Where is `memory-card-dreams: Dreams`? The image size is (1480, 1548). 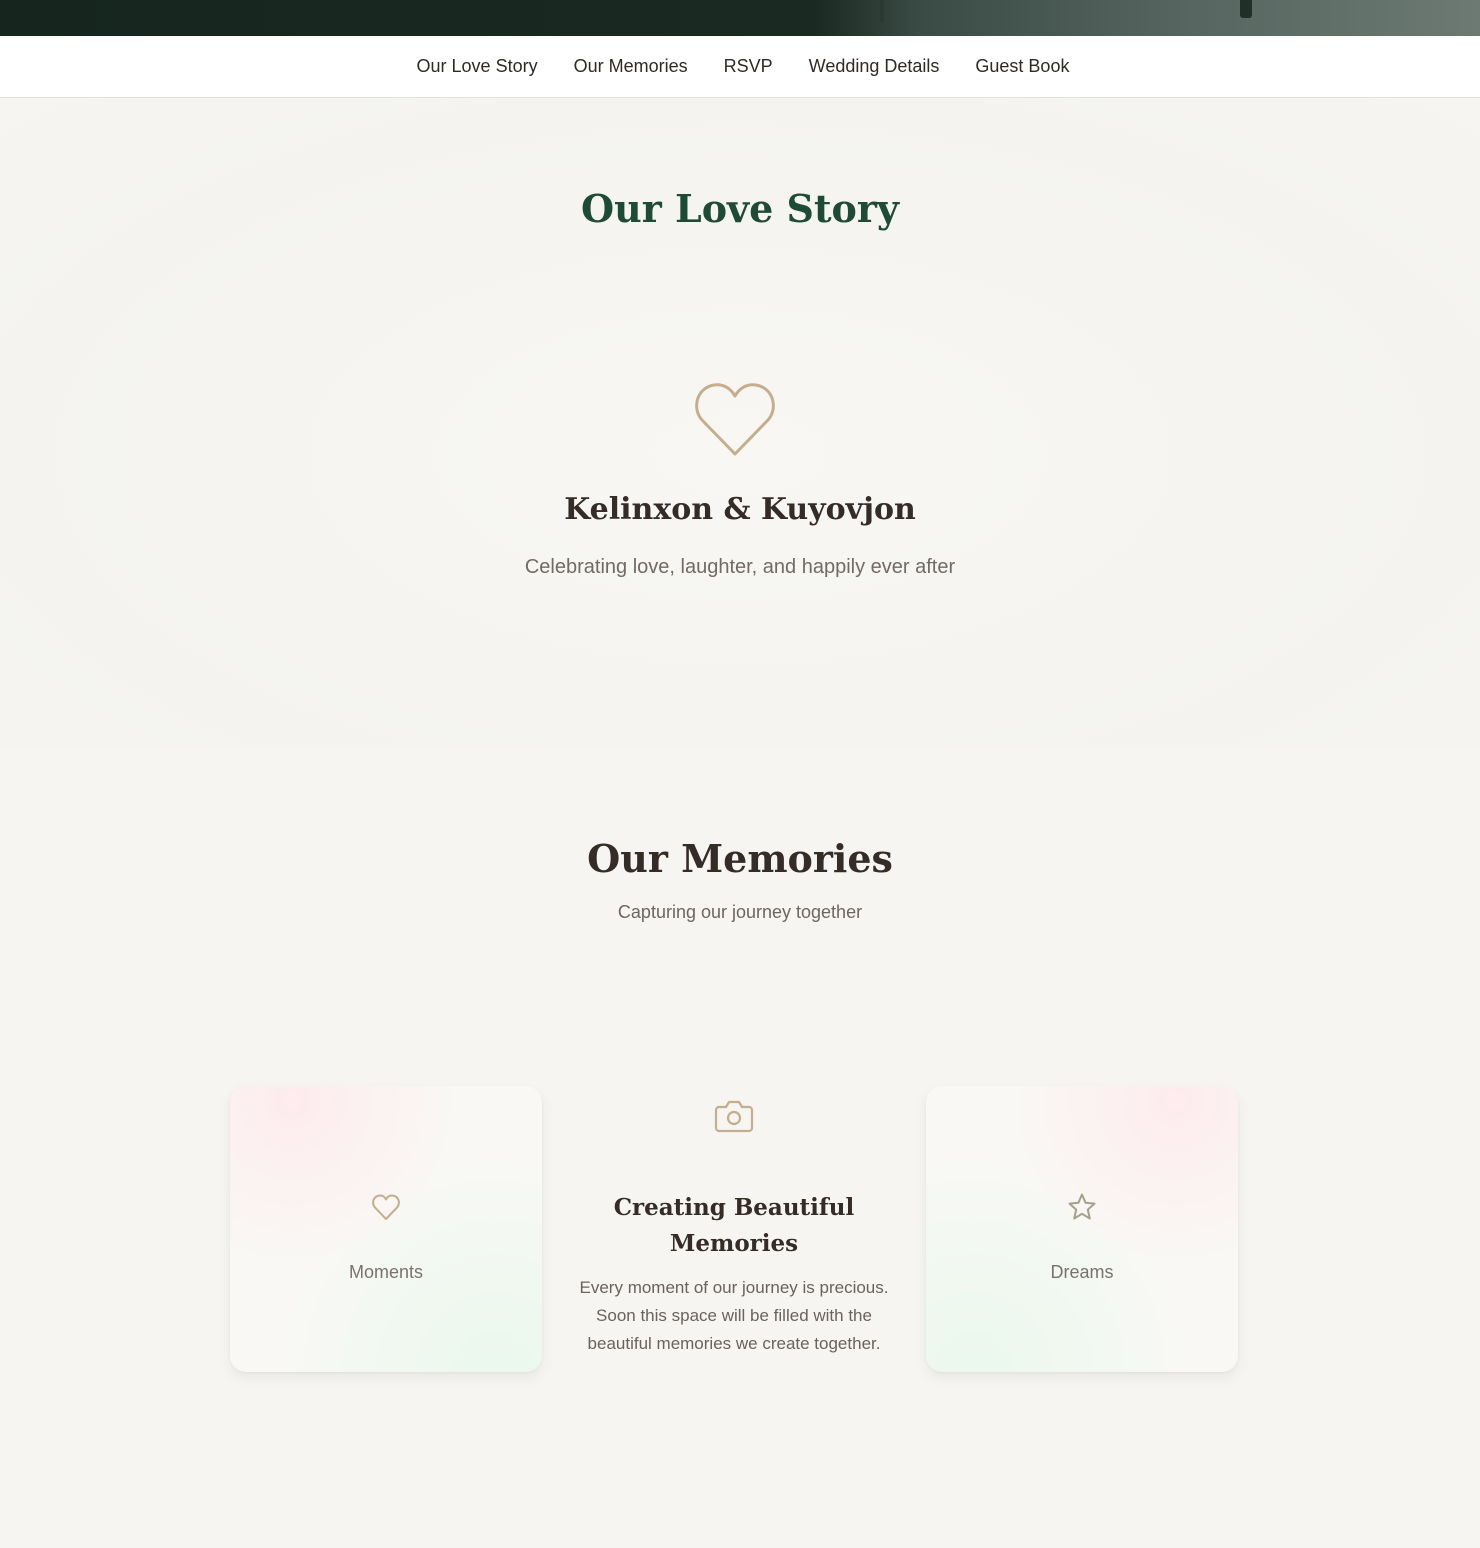 memory-card-dreams: Dreams is located at coordinates (1082, 1229).